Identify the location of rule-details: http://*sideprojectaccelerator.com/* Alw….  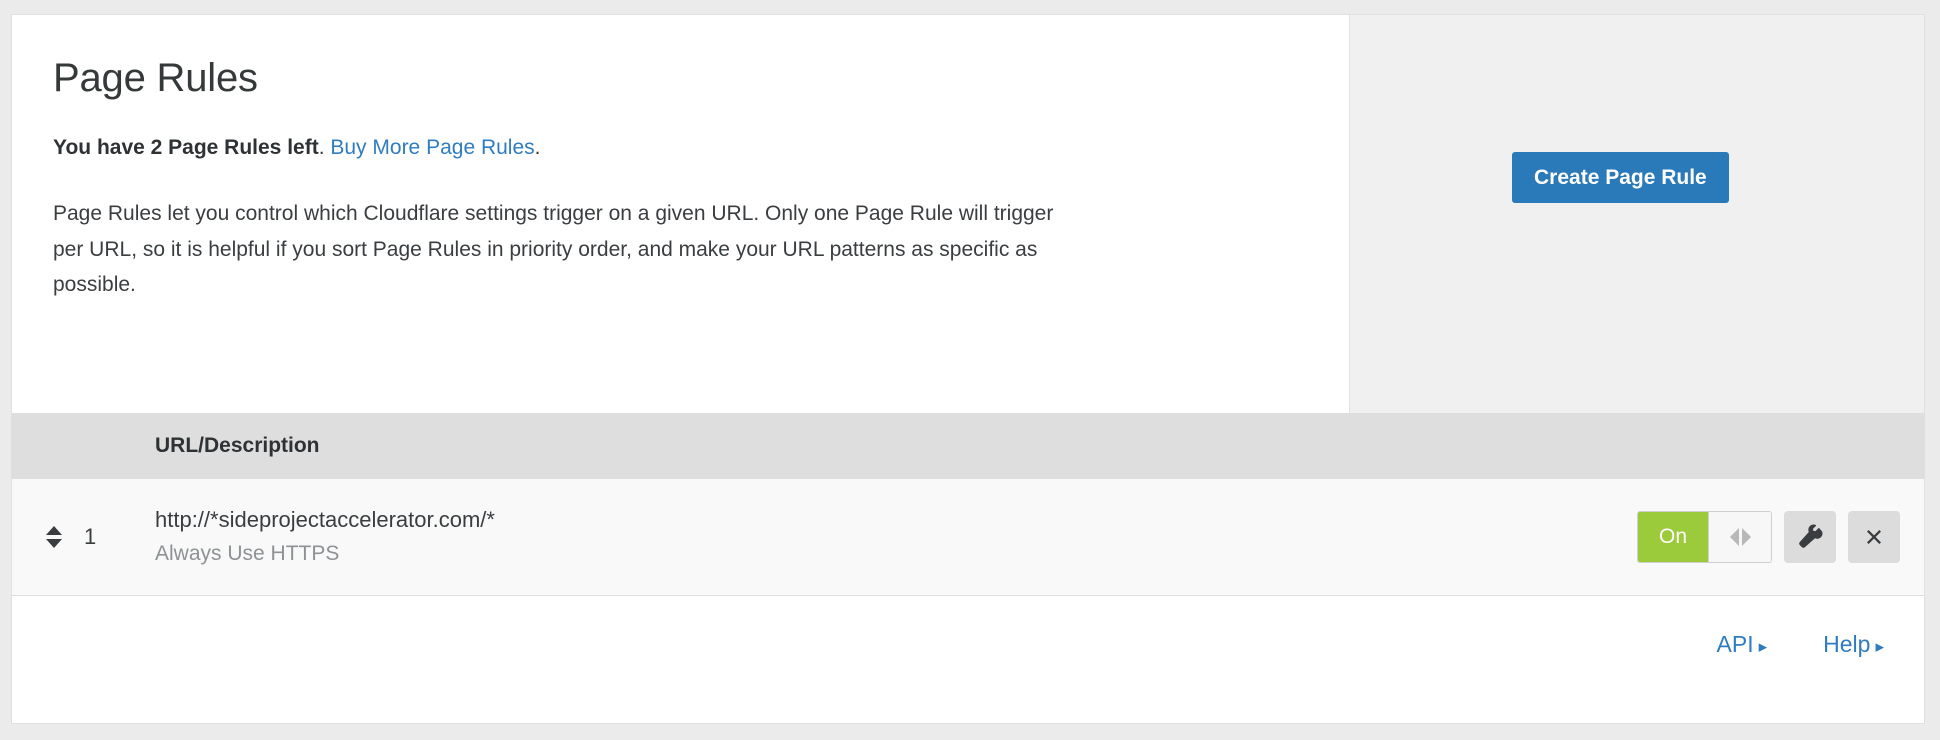
(325, 537).